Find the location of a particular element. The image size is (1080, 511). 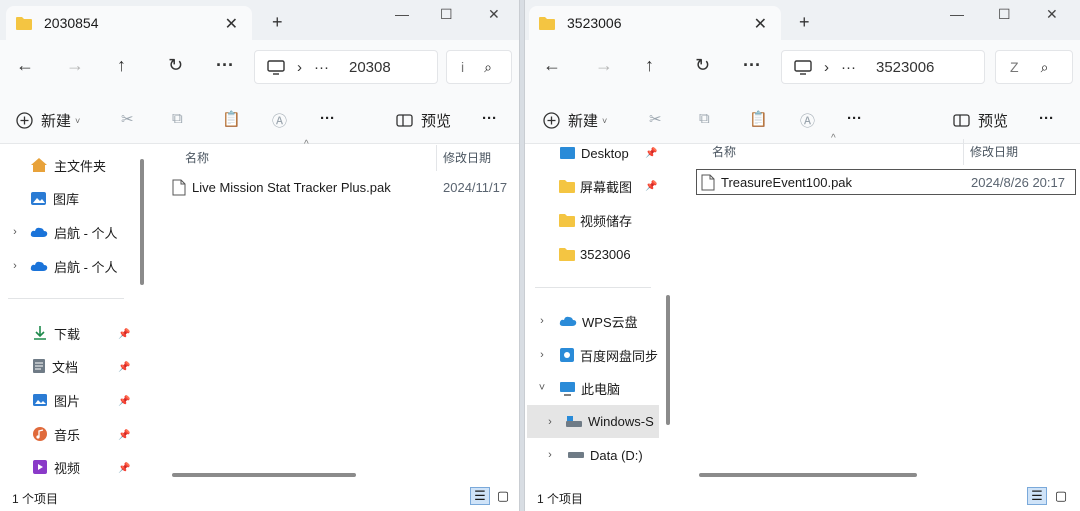

nav-item-videos: 视频 is located at coordinates (56, 467).